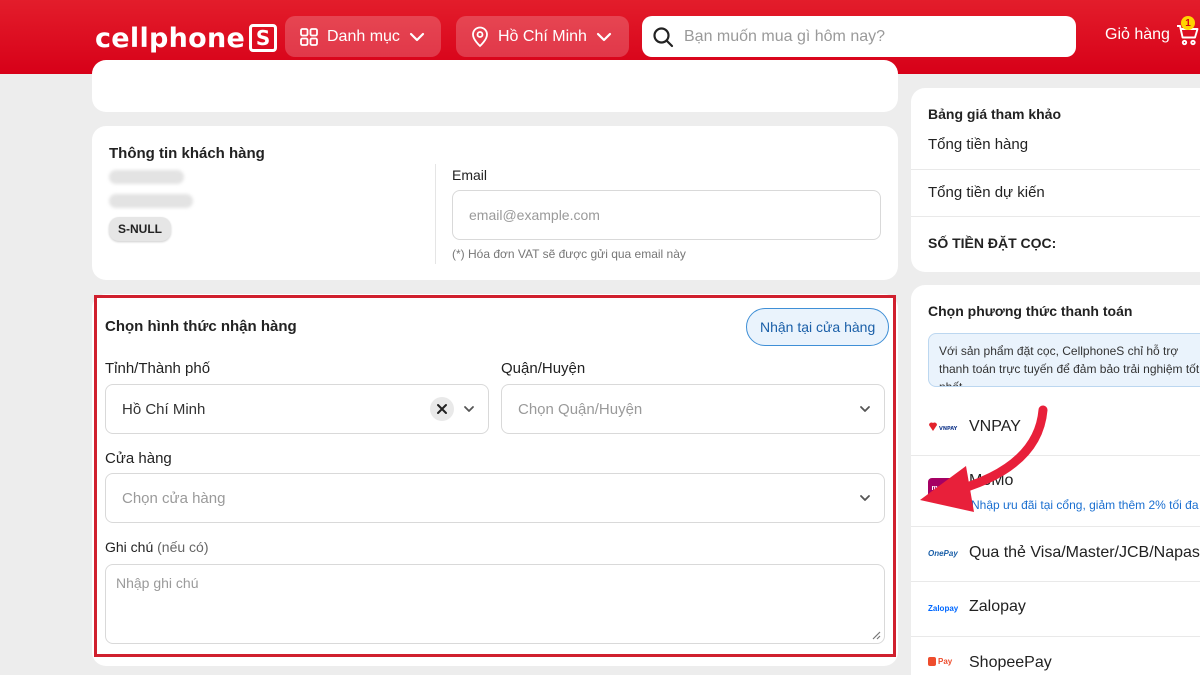  I want to click on cellphones-logo: cellphone S, so click(186, 38).